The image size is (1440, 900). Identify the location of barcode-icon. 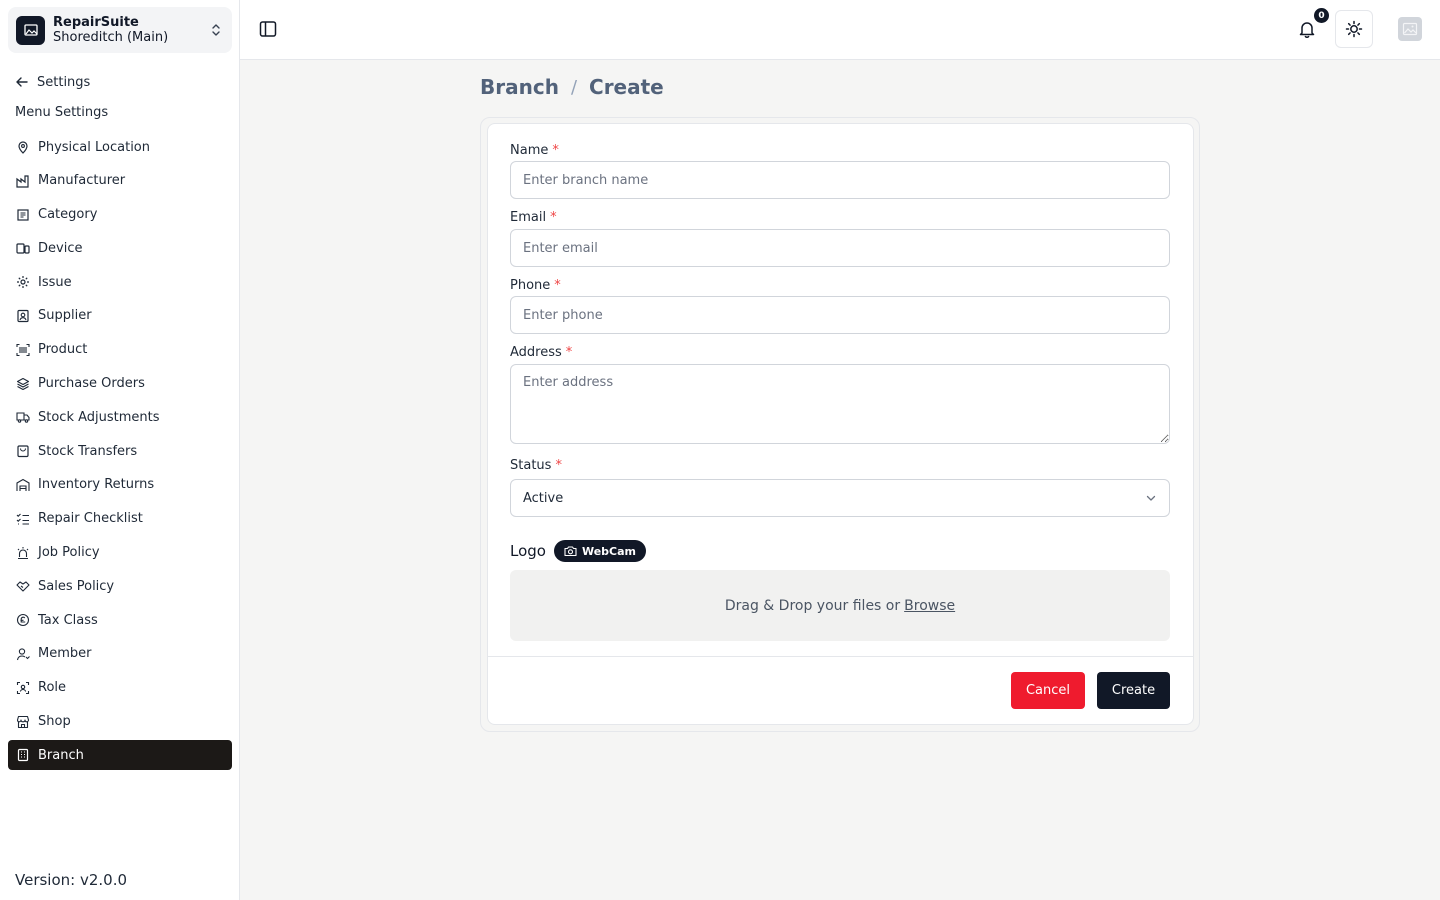
(23, 350).